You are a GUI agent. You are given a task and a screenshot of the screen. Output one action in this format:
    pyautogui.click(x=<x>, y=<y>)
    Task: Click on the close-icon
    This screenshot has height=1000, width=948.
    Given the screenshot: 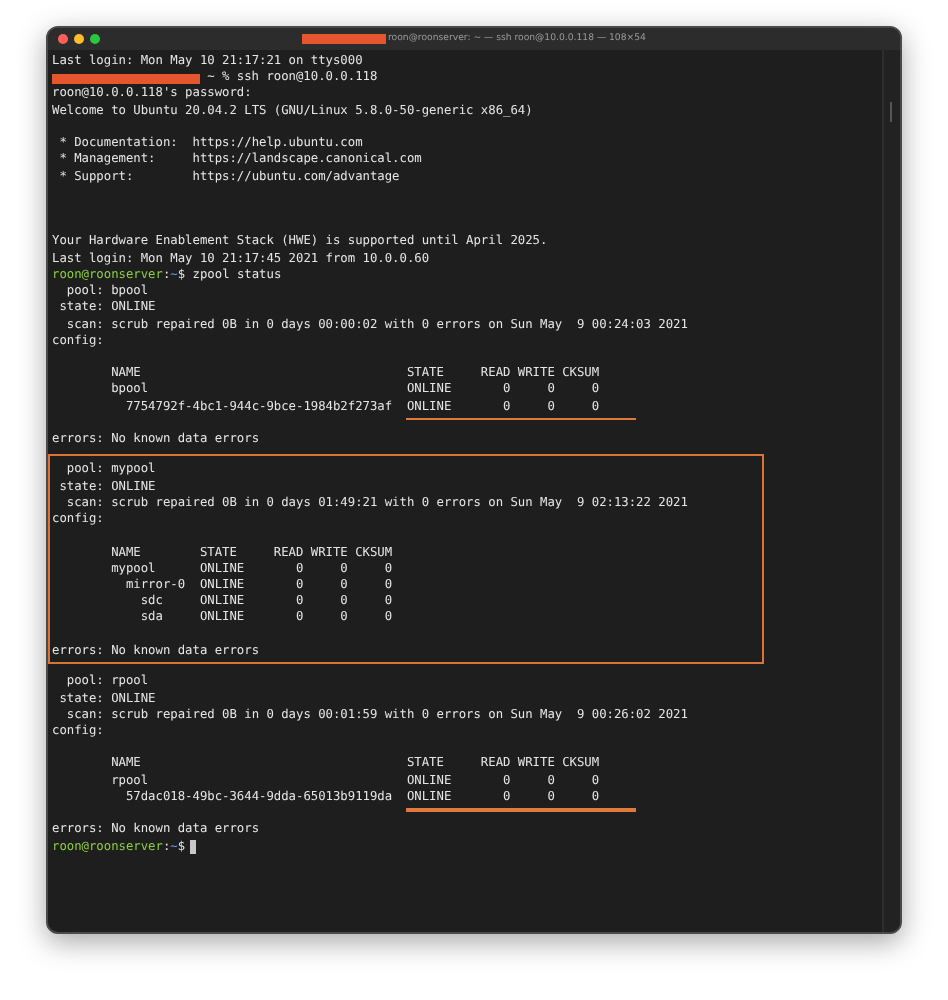 What is the action you would take?
    pyautogui.click(x=63, y=39)
    